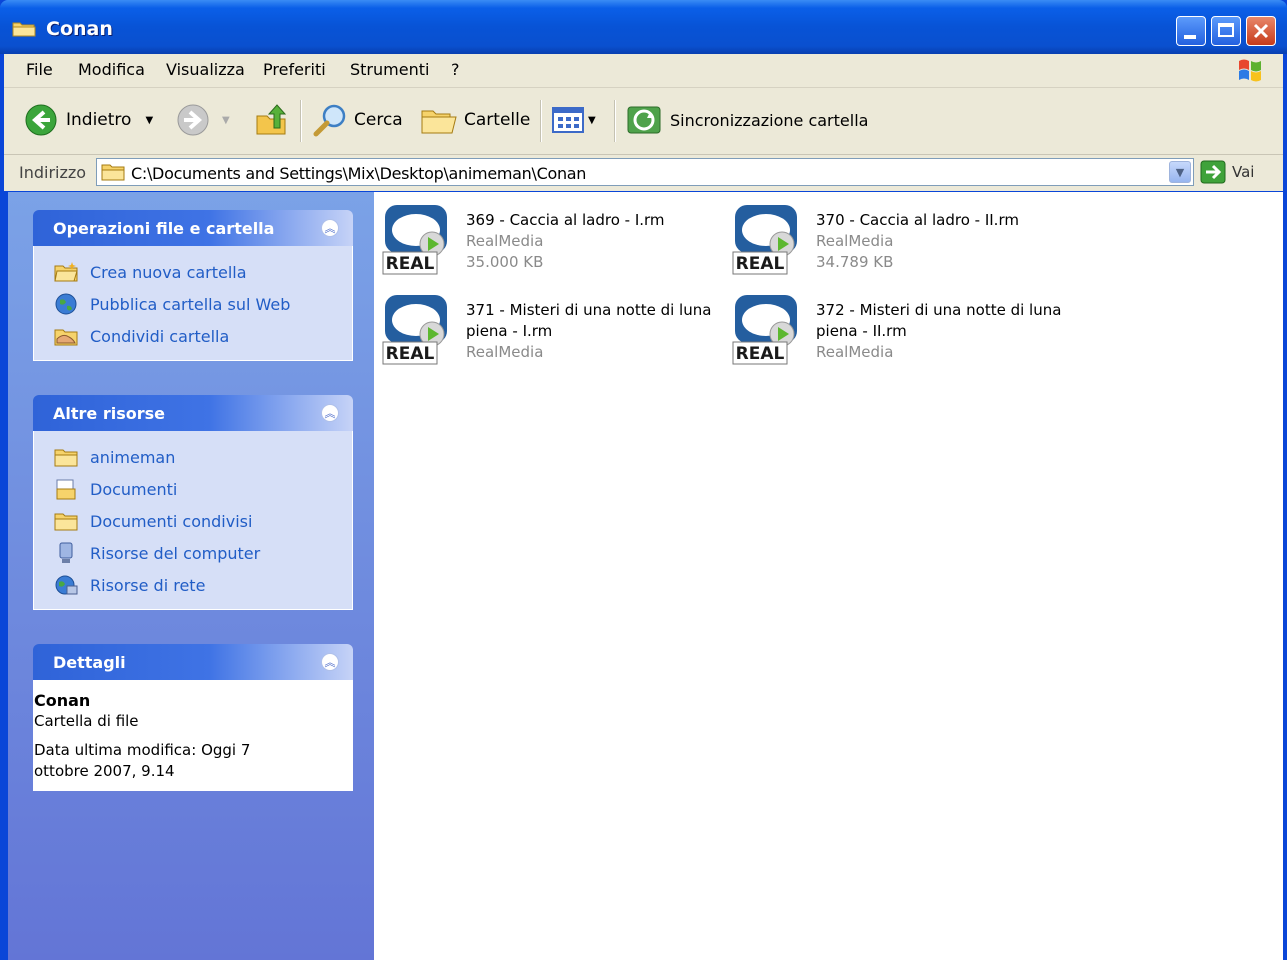  I want to click on task-label: Crea nuova cartella, so click(168, 272).